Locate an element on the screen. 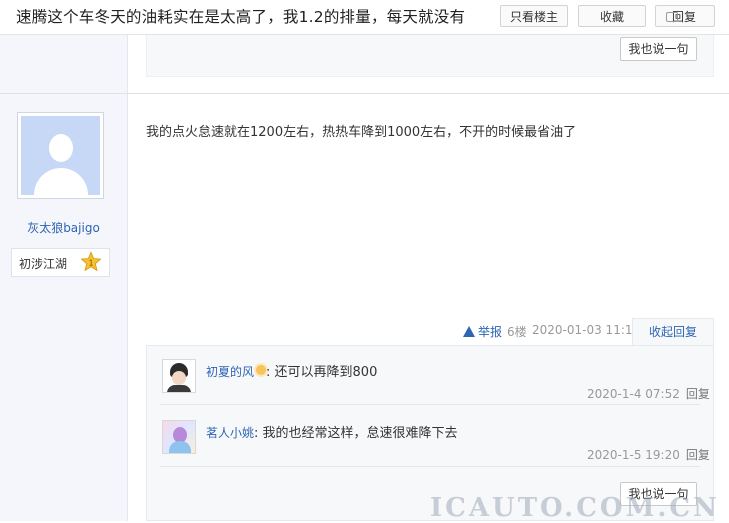  reply-text: : 我的也经常这样，怠速很难降下去 is located at coordinates (356, 433).